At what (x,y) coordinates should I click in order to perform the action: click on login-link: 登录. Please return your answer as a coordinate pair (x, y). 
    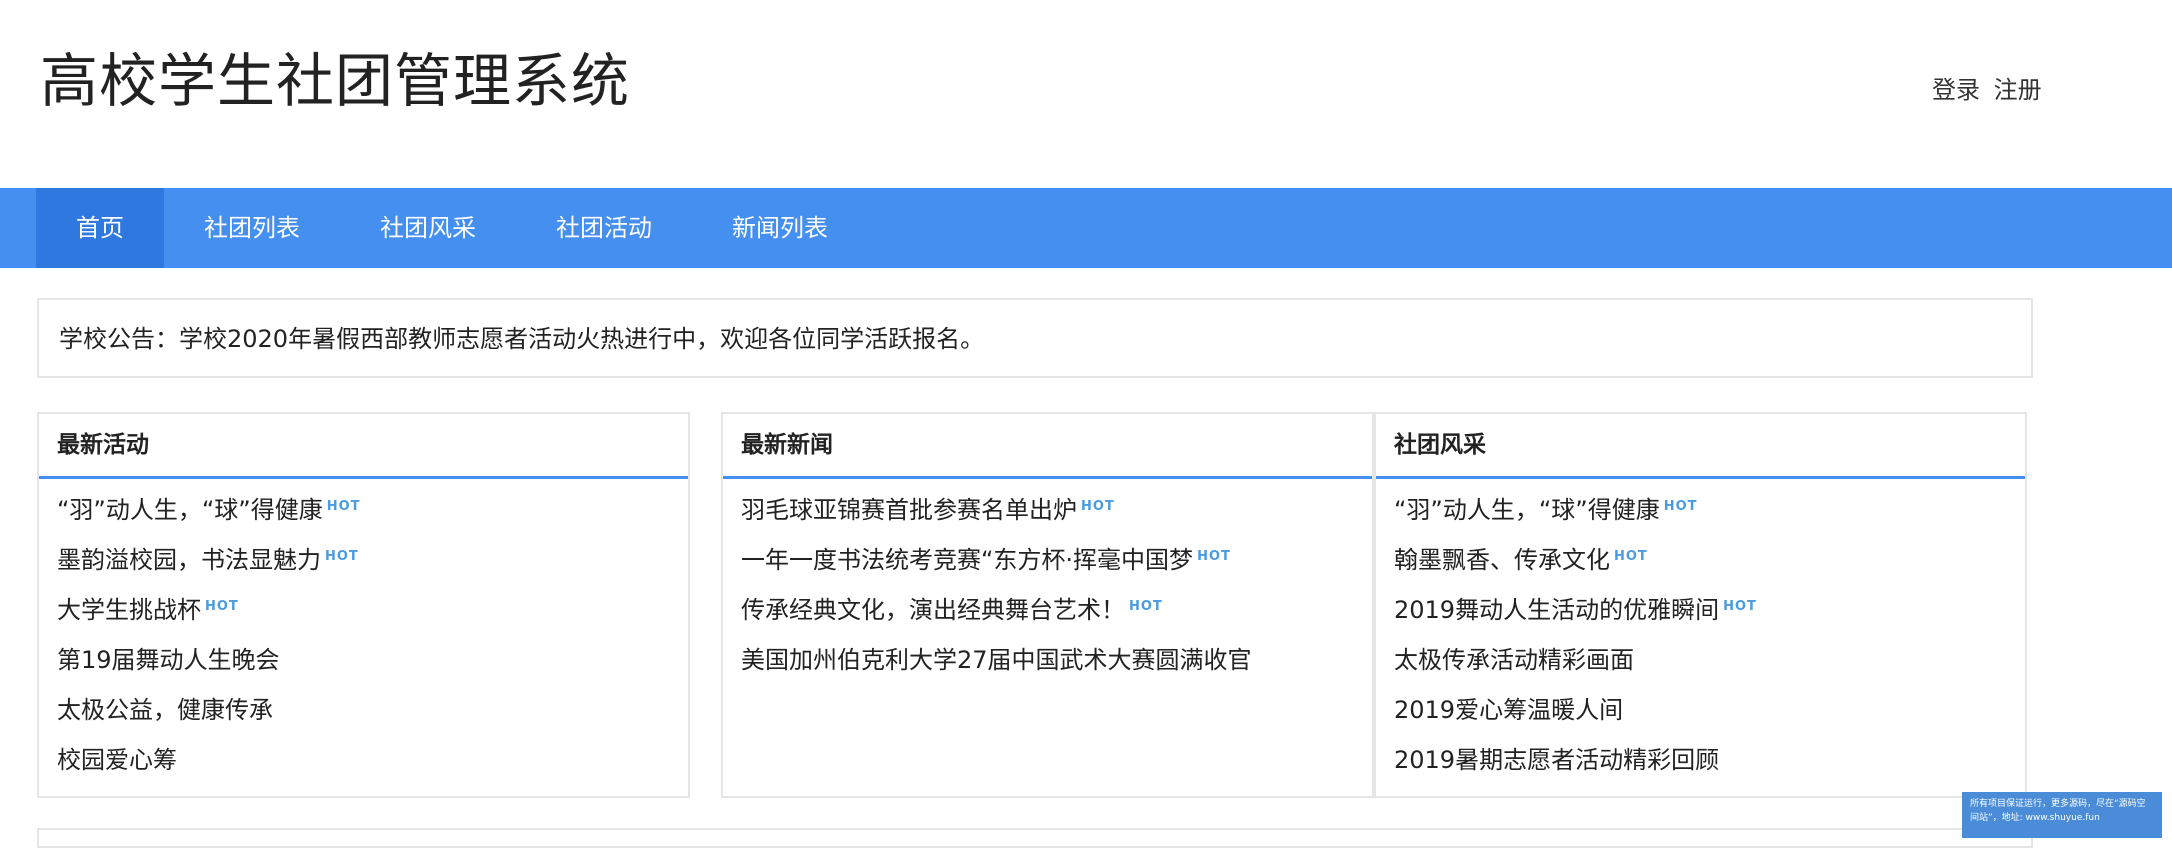
    Looking at the image, I should click on (1956, 90).